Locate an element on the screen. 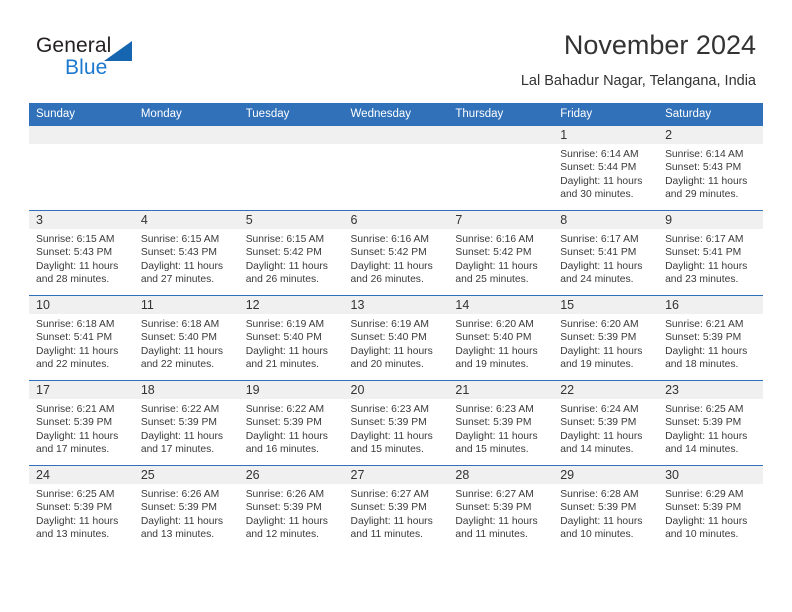 The height and width of the screenshot is (612, 792). daylight-line-cont: and 22 minutes. is located at coordinates (73, 365).